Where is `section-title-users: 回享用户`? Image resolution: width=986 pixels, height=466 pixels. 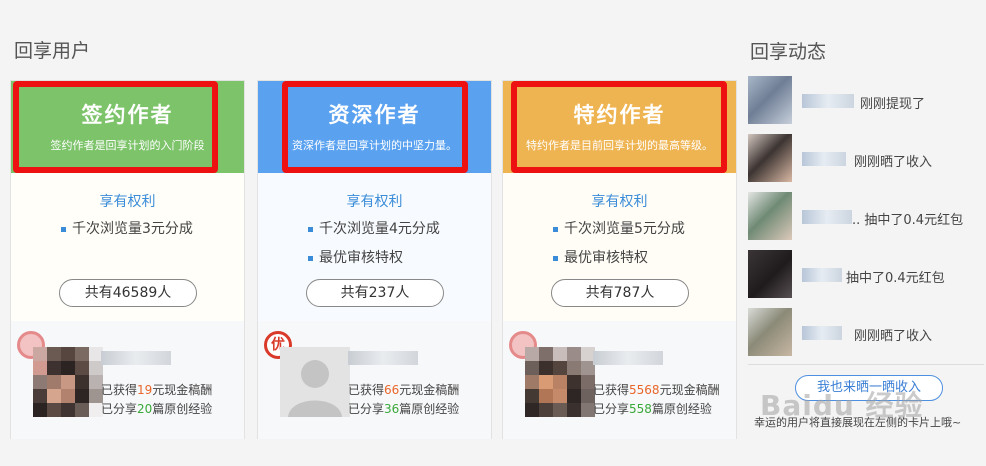 section-title-users: 回享用户 is located at coordinates (52, 51).